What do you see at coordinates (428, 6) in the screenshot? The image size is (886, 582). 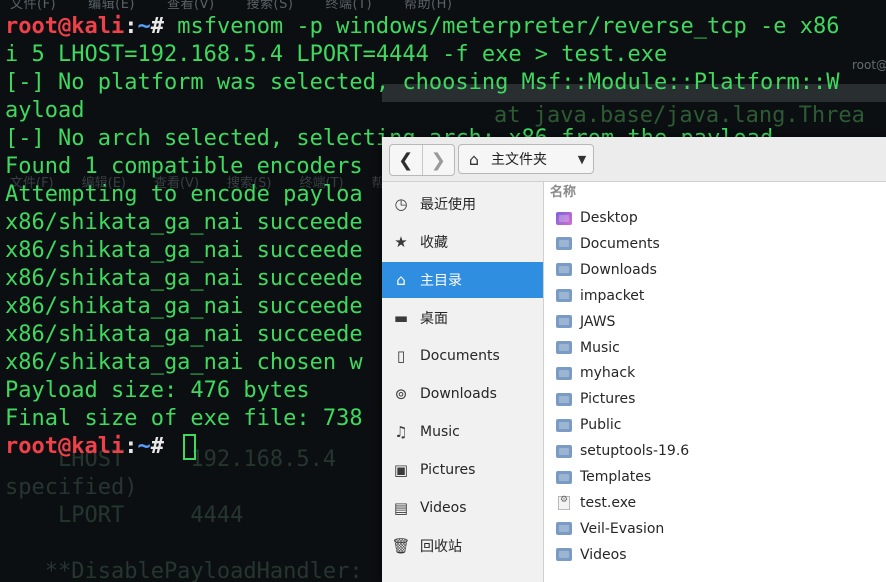 I see `ghost-menu-item: 帮助(H)` at bounding box center [428, 6].